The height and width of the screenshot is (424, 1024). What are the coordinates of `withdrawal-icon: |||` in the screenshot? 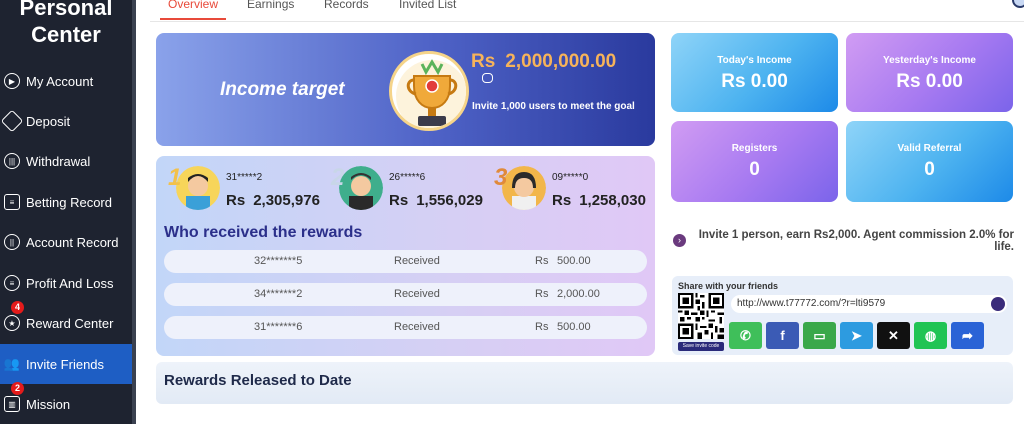 It's located at (12, 161).